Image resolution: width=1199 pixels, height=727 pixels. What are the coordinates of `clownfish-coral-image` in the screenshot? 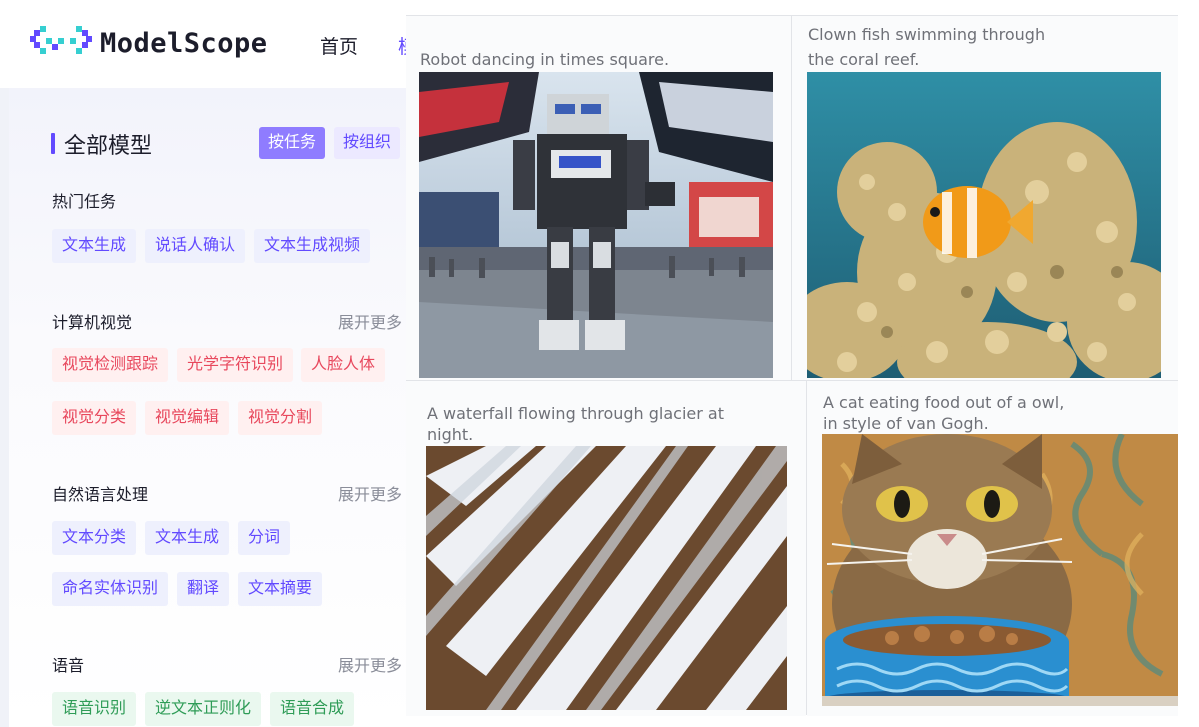 It's located at (984, 225).